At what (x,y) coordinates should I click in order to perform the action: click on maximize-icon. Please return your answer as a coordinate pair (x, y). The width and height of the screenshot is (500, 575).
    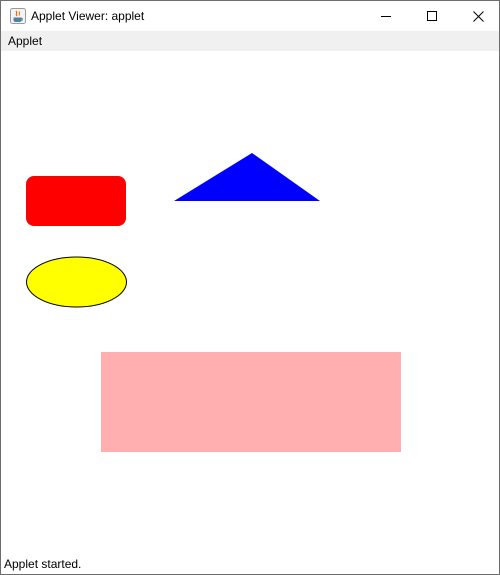
    Looking at the image, I should click on (432, 16).